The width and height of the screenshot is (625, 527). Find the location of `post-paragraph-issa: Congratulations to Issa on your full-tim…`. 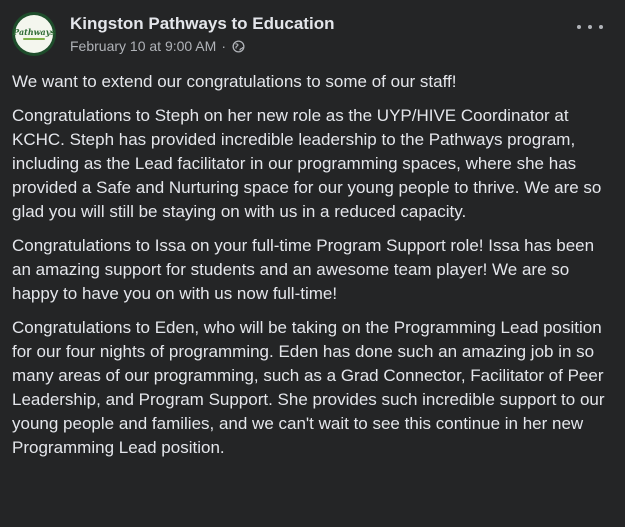

post-paragraph-issa: Congratulations to Issa on your full-tim… is located at coordinates (303, 269).